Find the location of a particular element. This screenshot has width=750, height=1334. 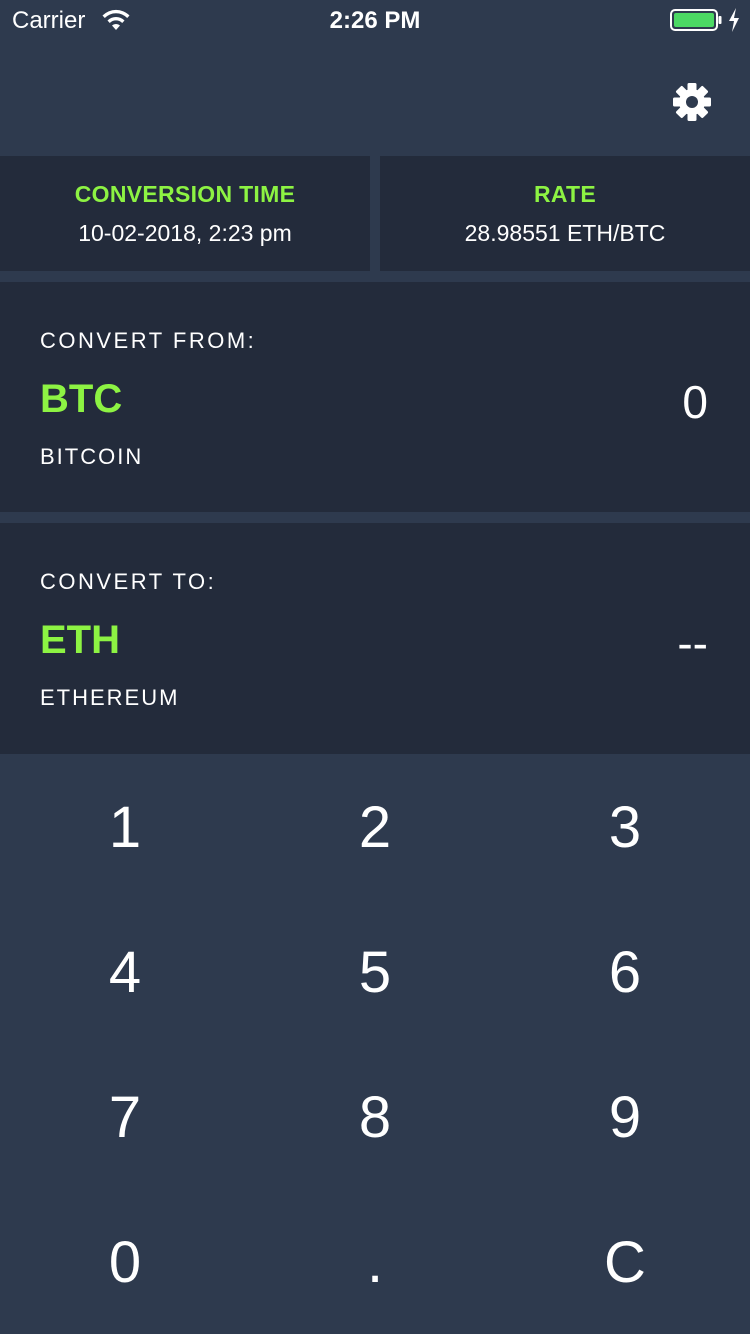

conversion-time-value: 10-02-2018, 2:23 pm is located at coordinates (185, 233).